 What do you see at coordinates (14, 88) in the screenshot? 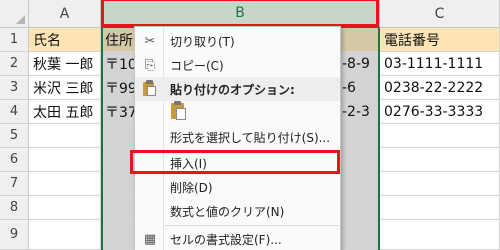
I see `row-header-3: 3` at bounding box center [14, 88].